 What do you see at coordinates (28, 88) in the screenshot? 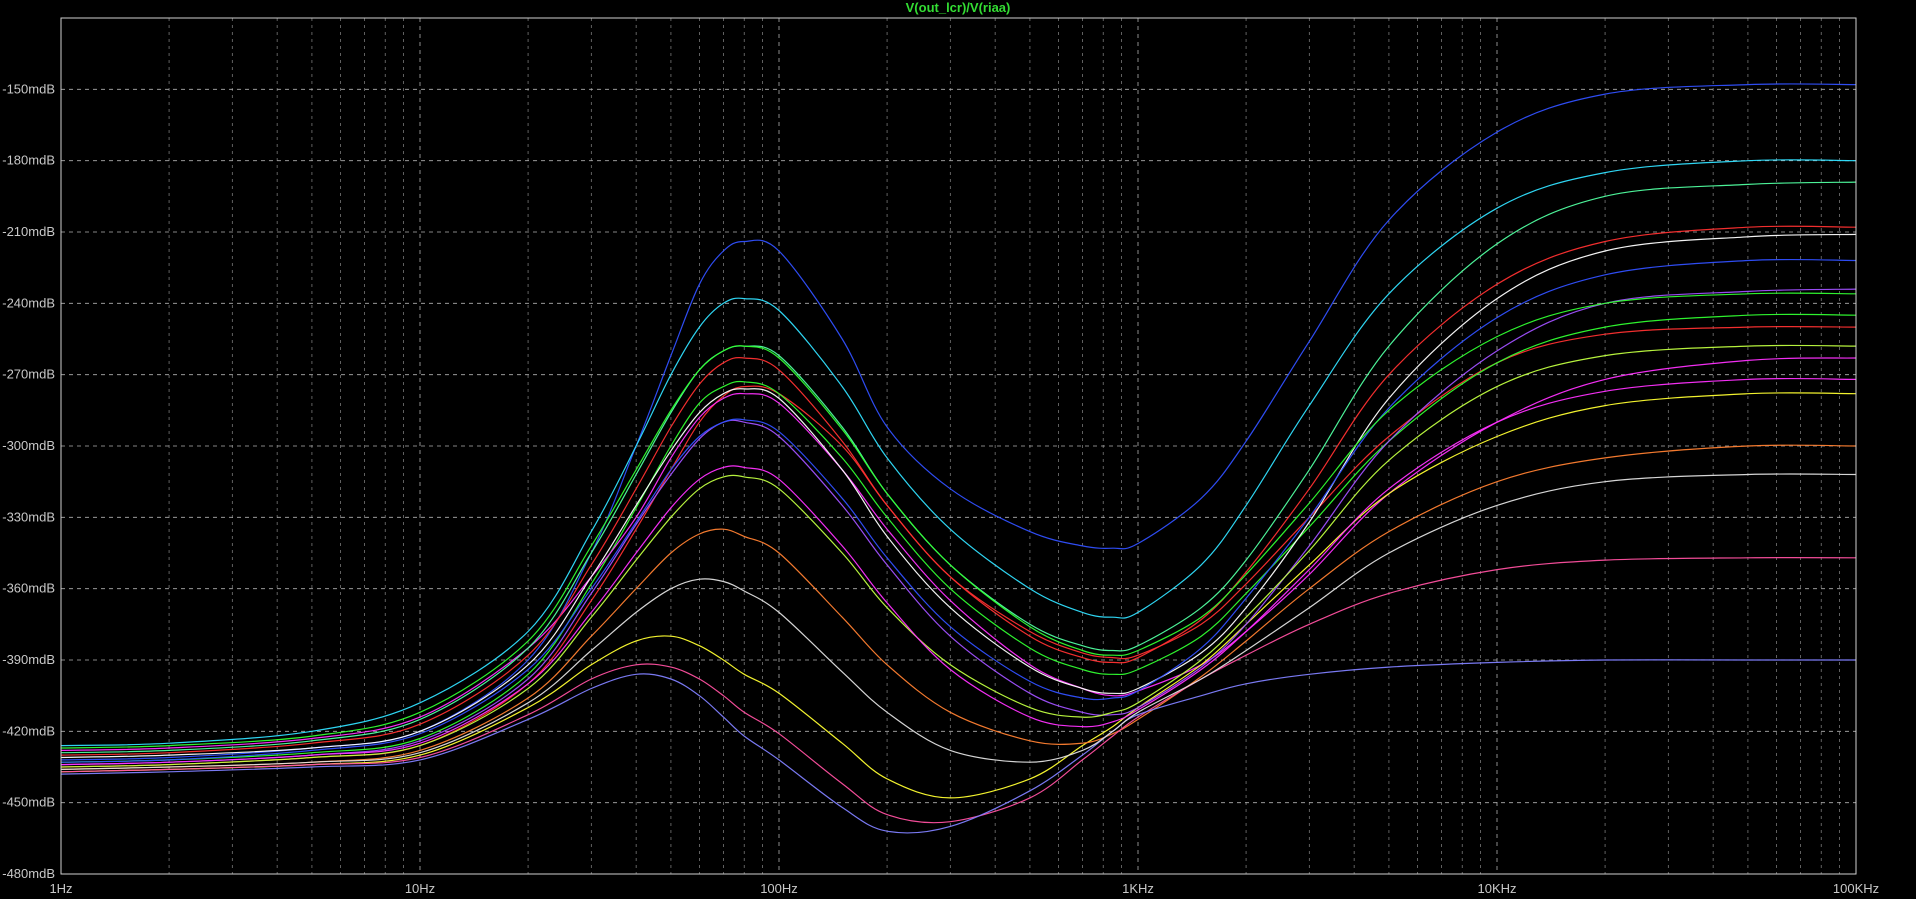
I see `y-tick-label: -150mdB` at bounding box center [28, 88].